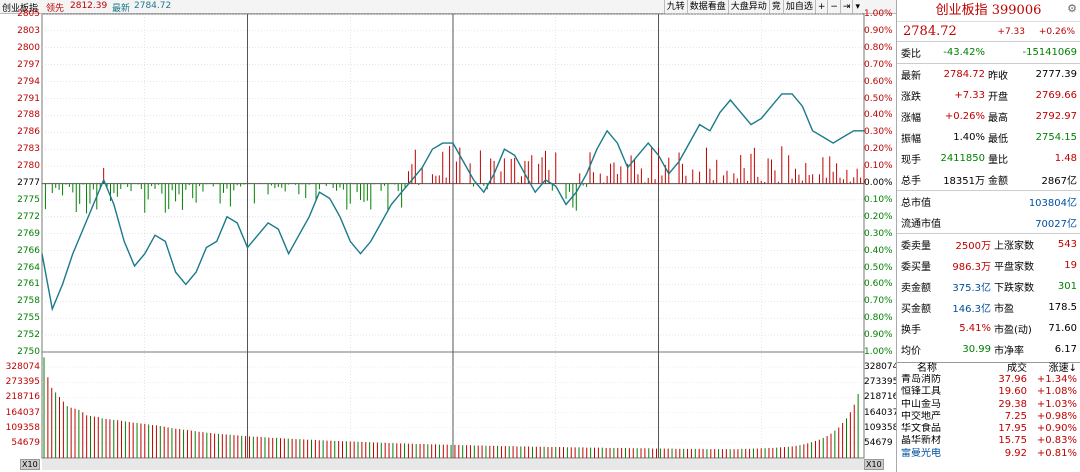 This screenshot has height=472, width=1080. Describe the element at coordinates (878, 352) in the screenshot. I see `pct-tick-label: 1.00%` at that location.